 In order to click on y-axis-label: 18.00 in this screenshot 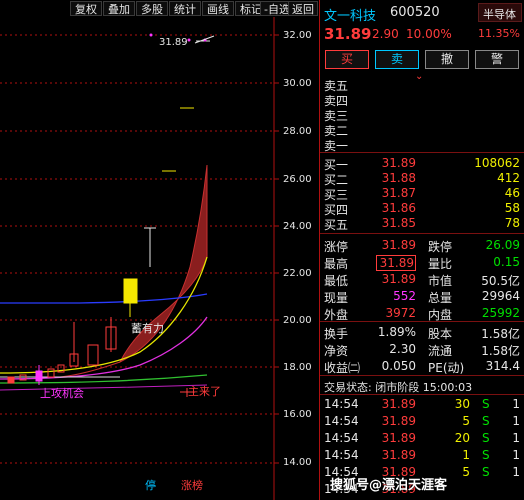, I will do `click(297, 367)`.